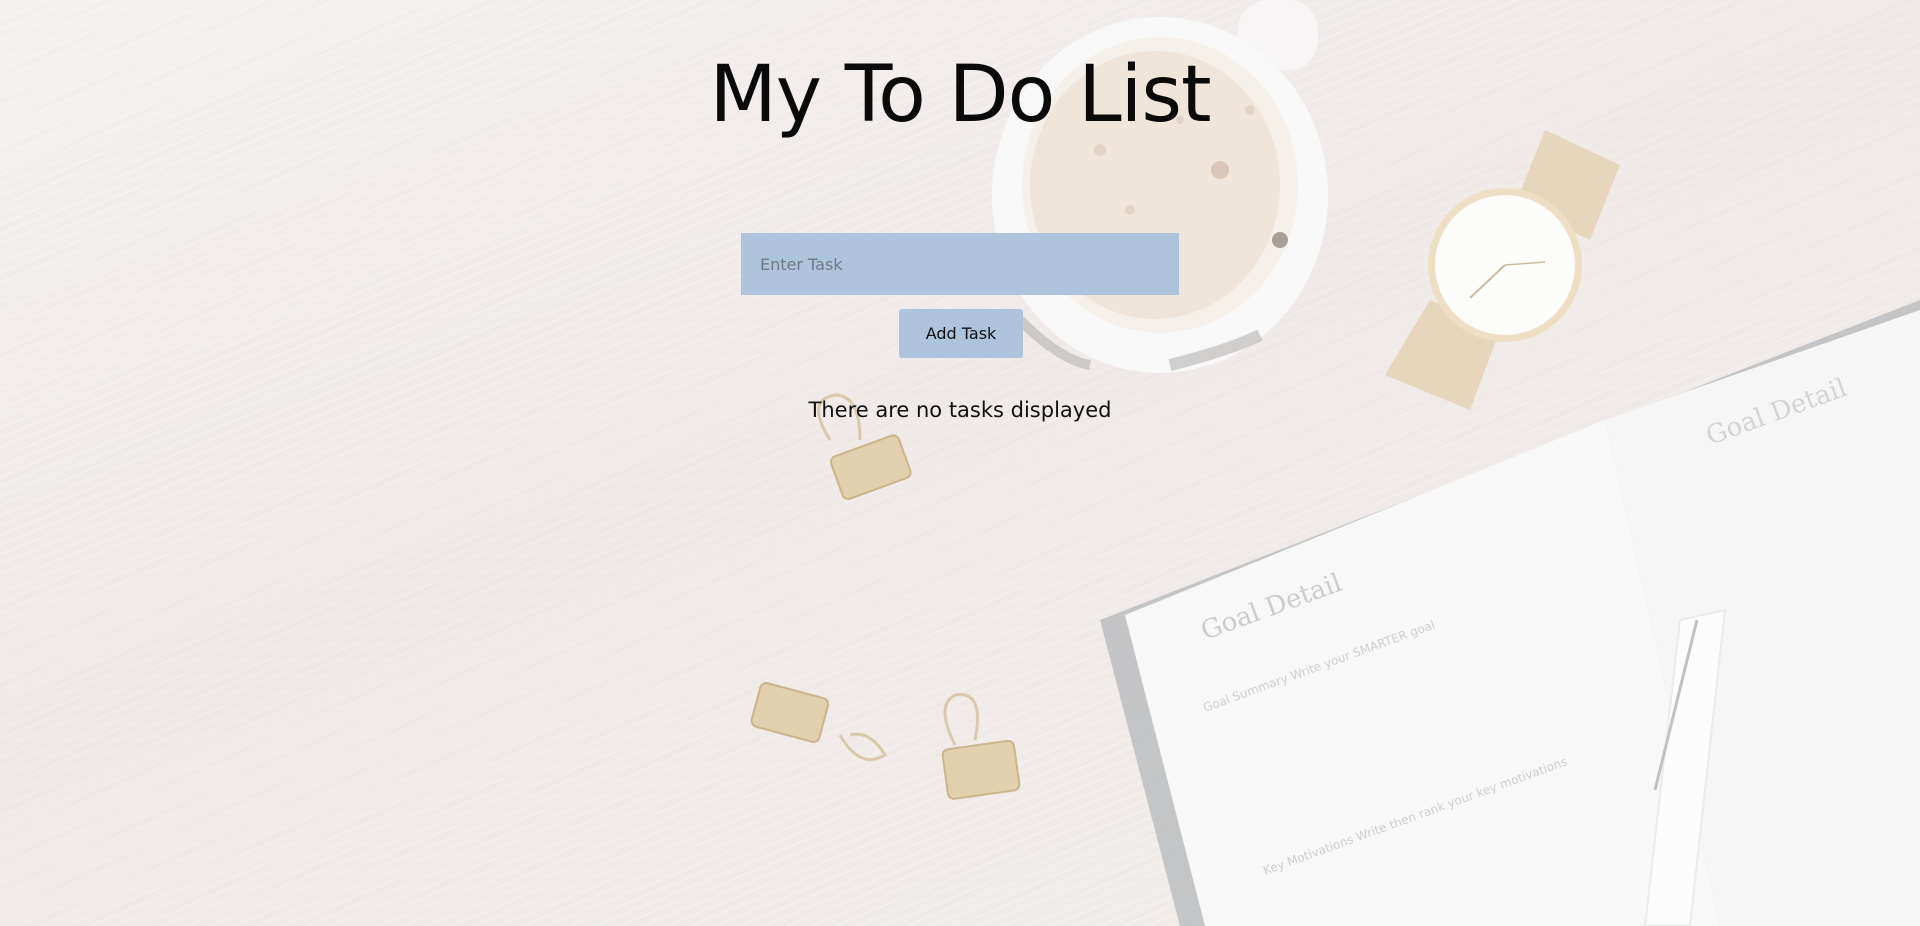  I want to click on page-title: My To Do List, so click(960, 95).